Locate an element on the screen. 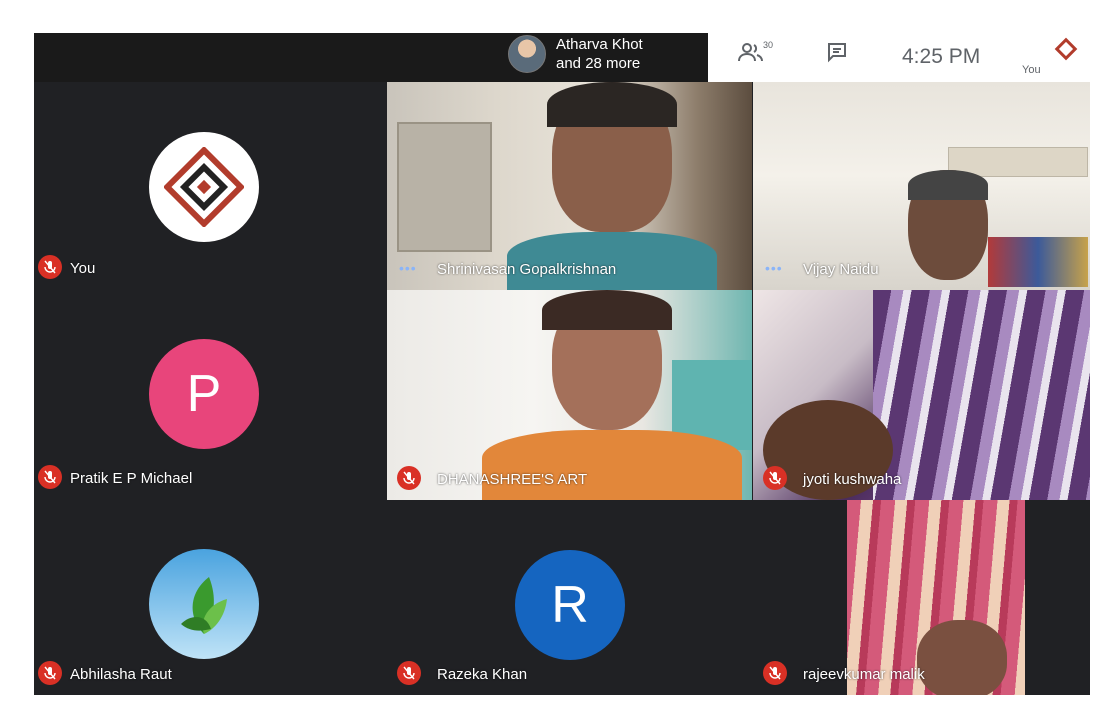  tile-razeka: R Razeka Khan is located at coordinates (569, 597).